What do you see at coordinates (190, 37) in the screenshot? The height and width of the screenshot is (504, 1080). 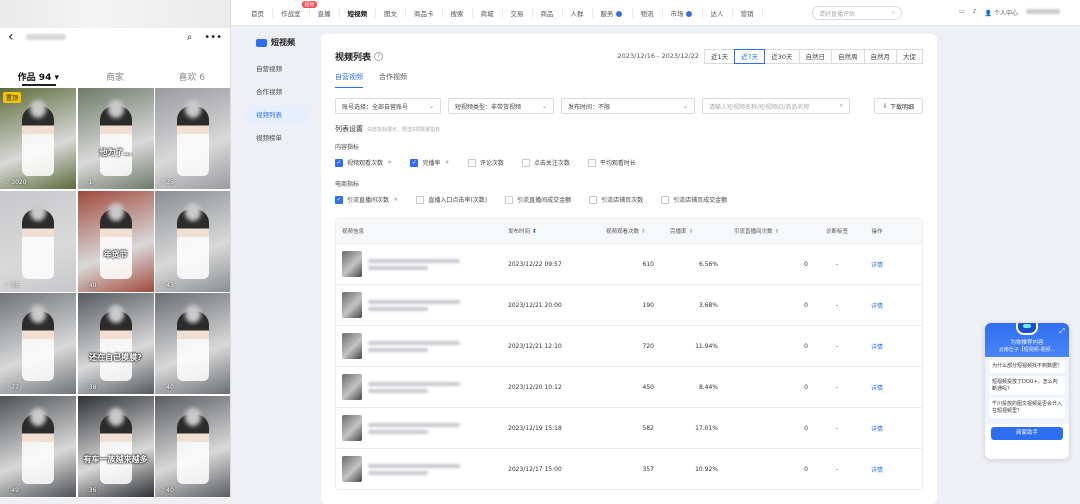 I see `search-icon: ⌕` at bounding box center [190, 37].